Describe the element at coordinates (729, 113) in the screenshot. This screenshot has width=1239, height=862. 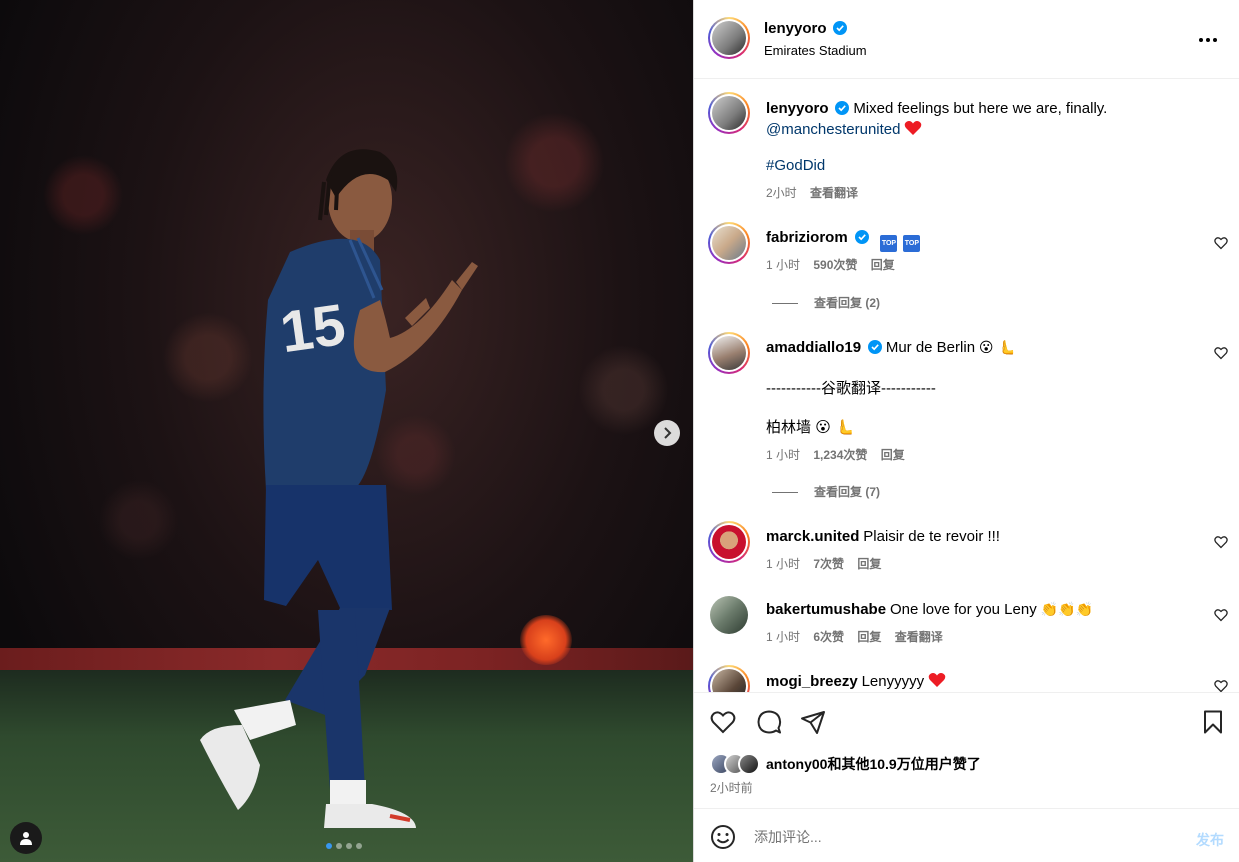
I see `caption-avatar` at that location.